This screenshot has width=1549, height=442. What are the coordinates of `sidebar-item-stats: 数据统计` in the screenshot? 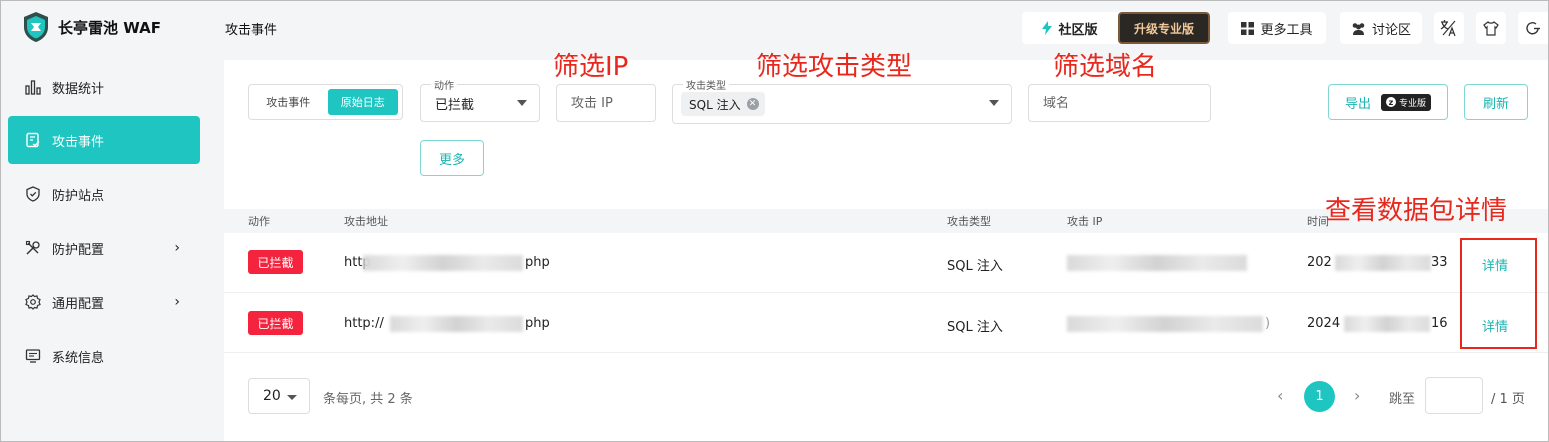 It's located at (104, 87).